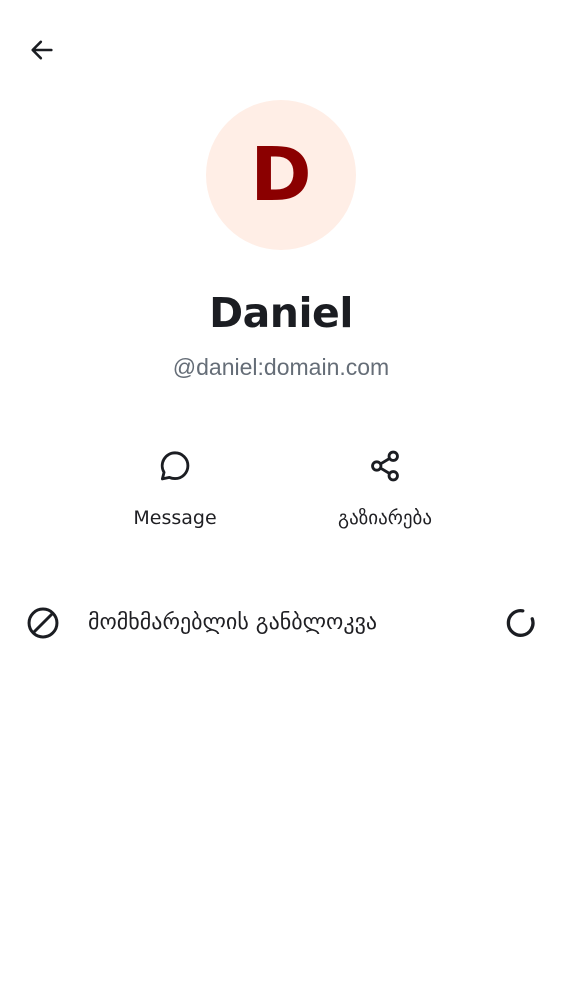 Image resolution: width=562 pixels, height=1000 pixels. I want to click on share-icon, so click(385, 466).